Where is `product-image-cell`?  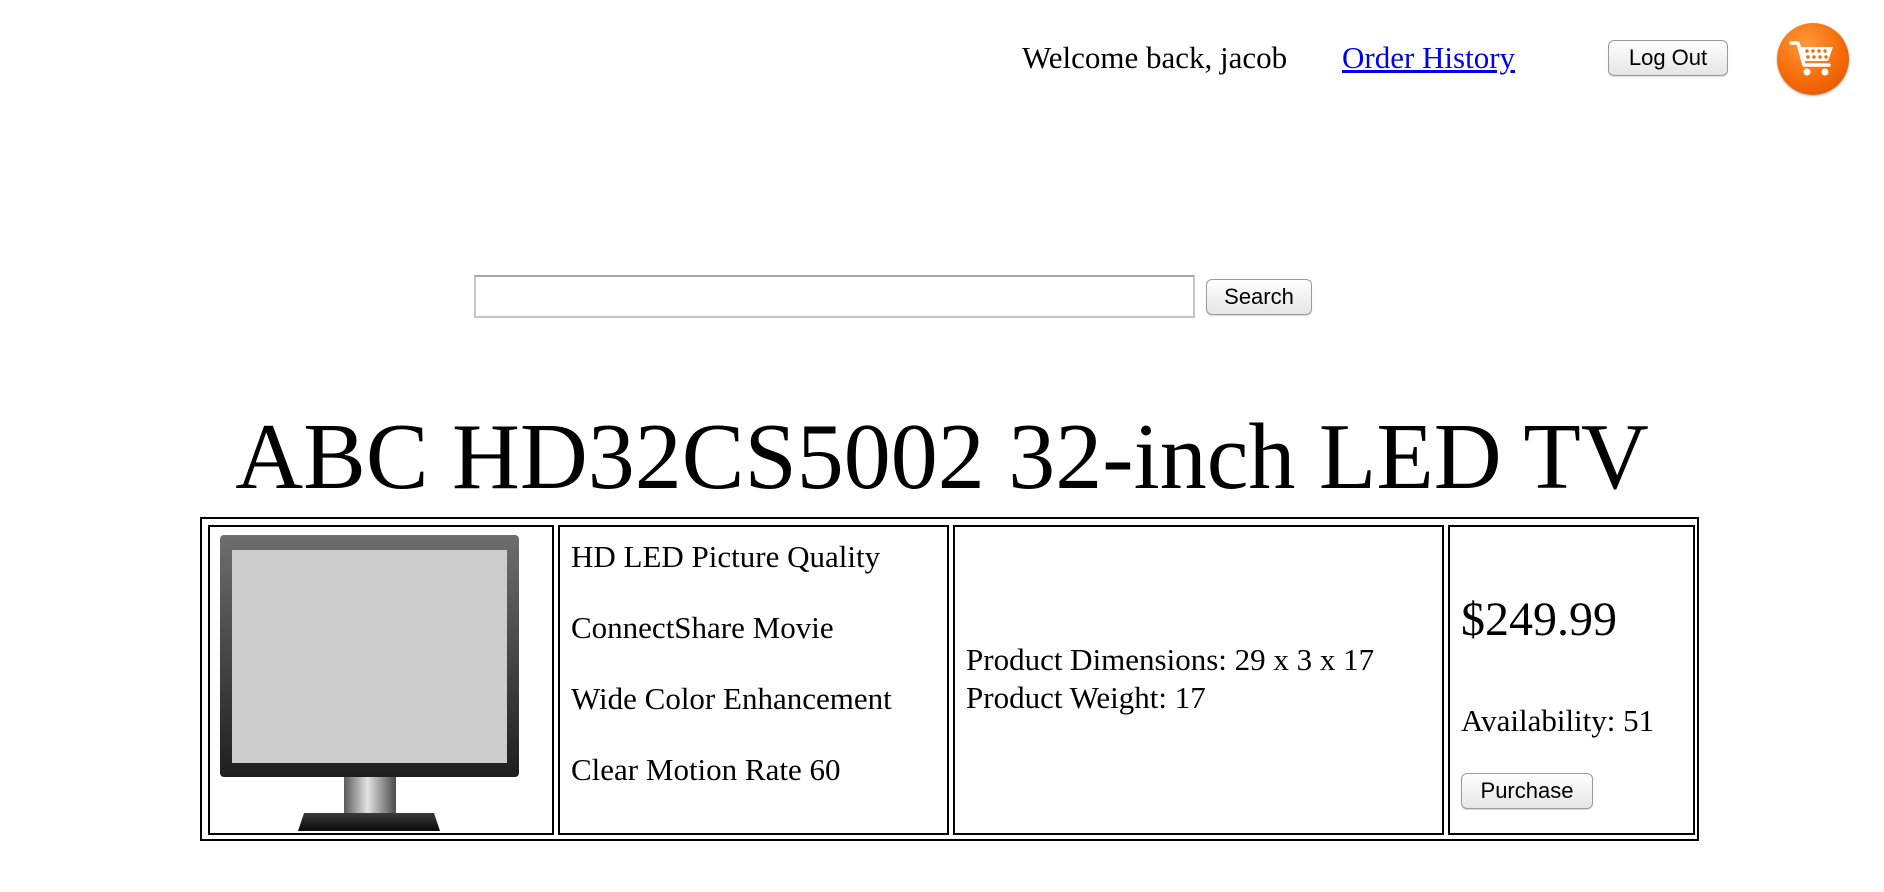
product-image-cell is located at coordinates (381, 680).